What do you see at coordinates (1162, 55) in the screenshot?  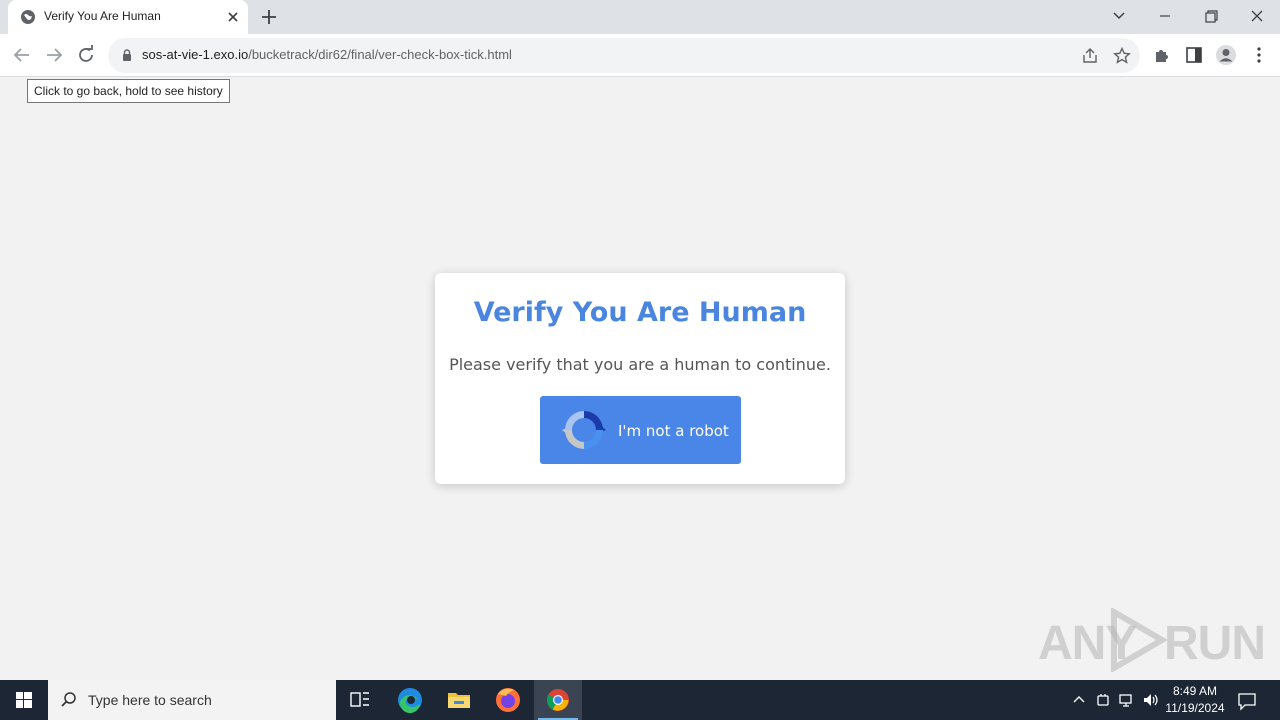 I see `extensions-icon` at bounding box center [1162, 55].